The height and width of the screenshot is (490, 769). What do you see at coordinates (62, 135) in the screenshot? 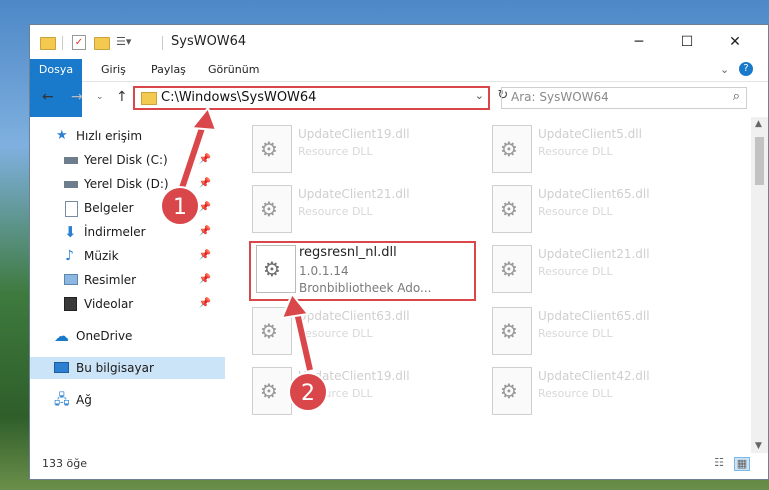
I see `star-icon: ★` at bounding box center [62, 135].